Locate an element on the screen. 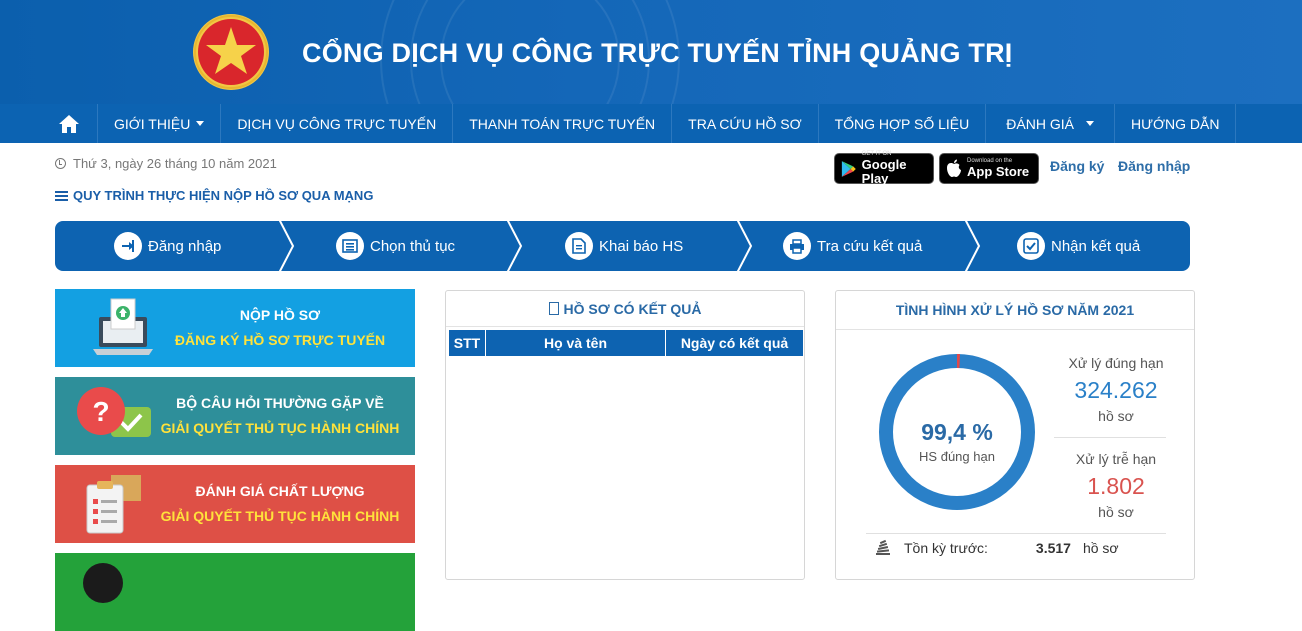 This screenshot has height=631, width=1302. stat-label: Xử lý trễ hạn is located at coordinates (1116, 459).